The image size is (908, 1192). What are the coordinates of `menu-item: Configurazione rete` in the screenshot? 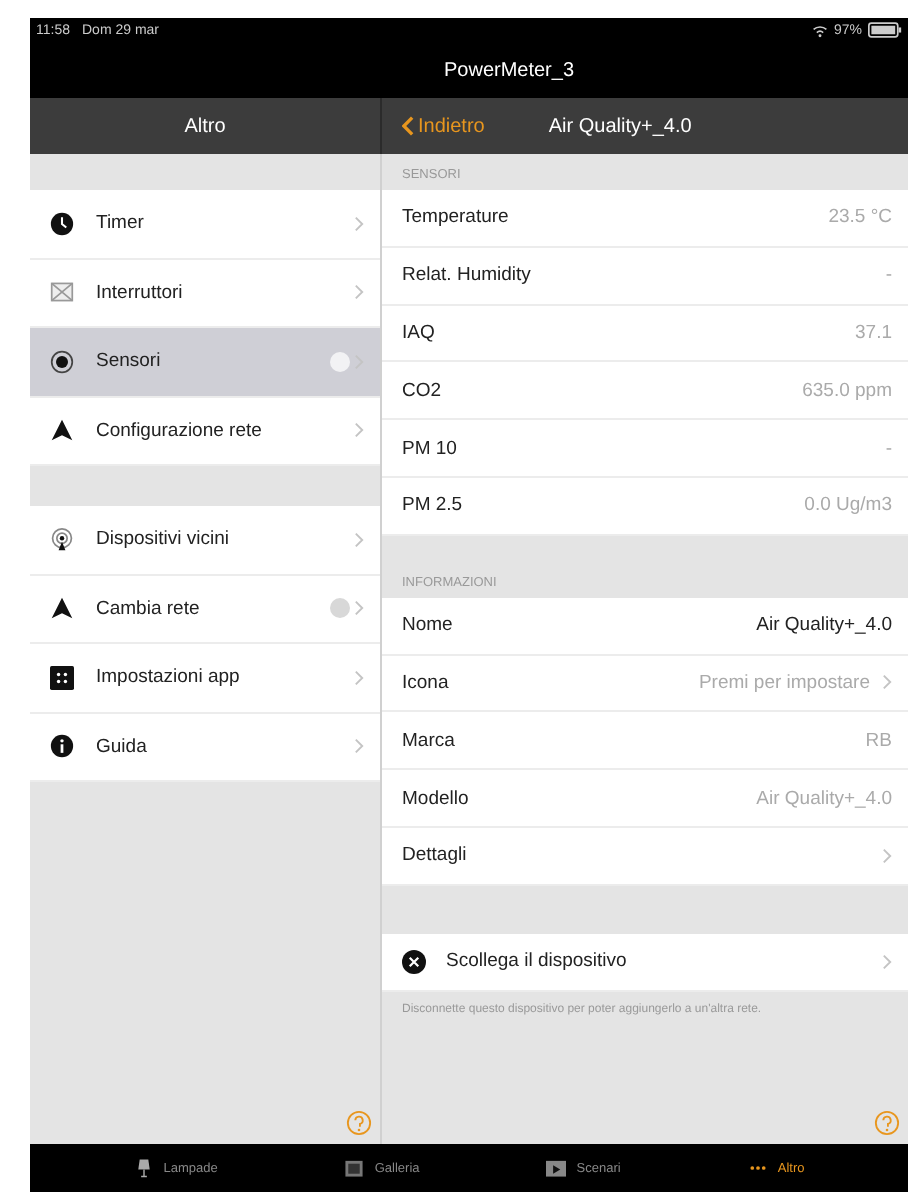 It's located at (205, 431).